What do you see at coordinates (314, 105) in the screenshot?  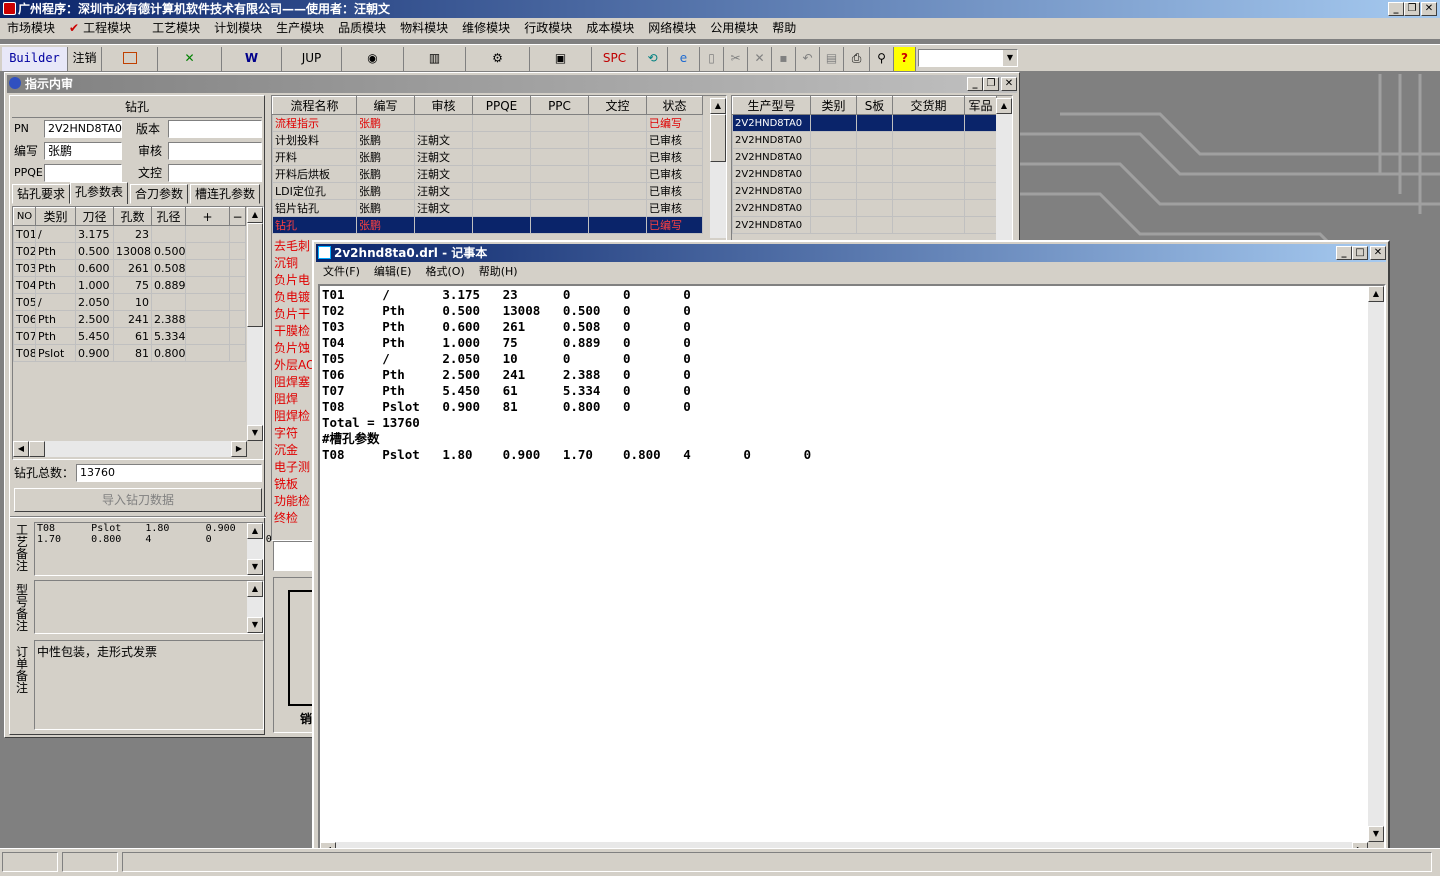 I see `col-process-name: 流程名称` at bounding box center [314, 105].